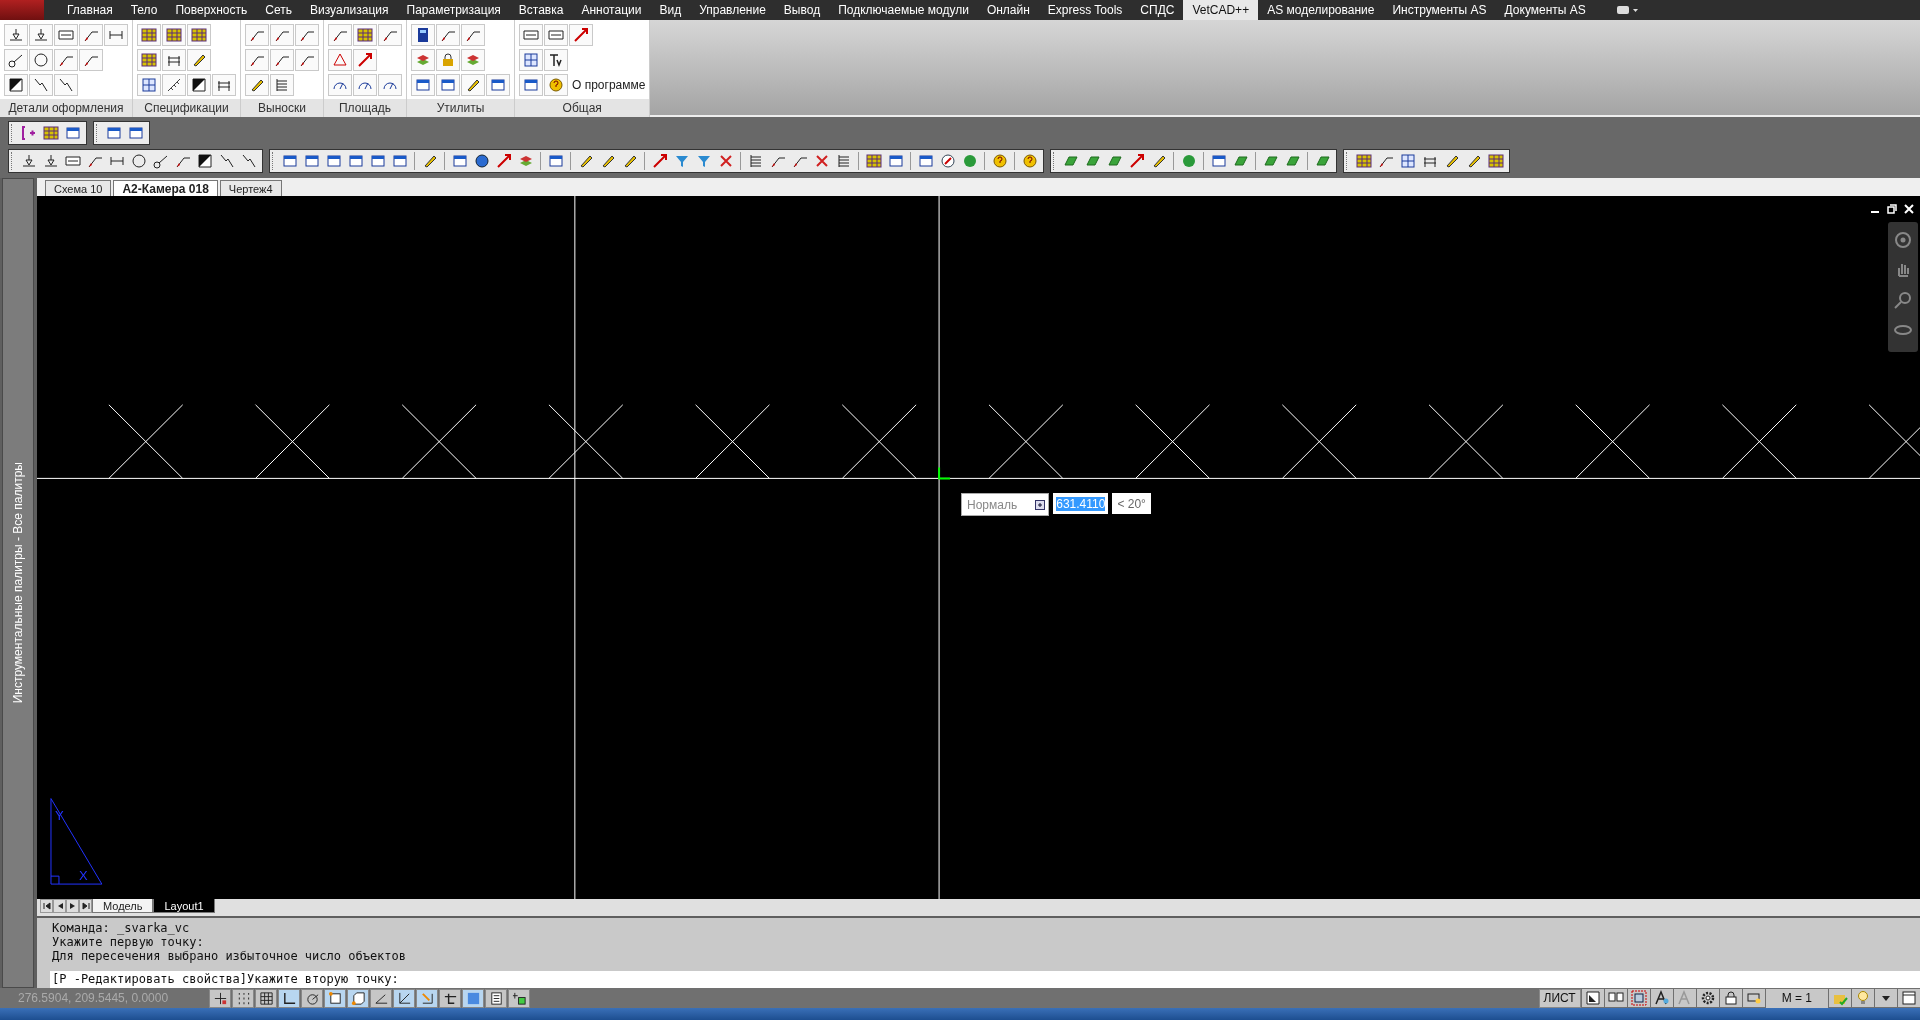 This screenshot has height=1020, width=1920. I want to click on ribbon-tab: Сеть, so click(278, 10).